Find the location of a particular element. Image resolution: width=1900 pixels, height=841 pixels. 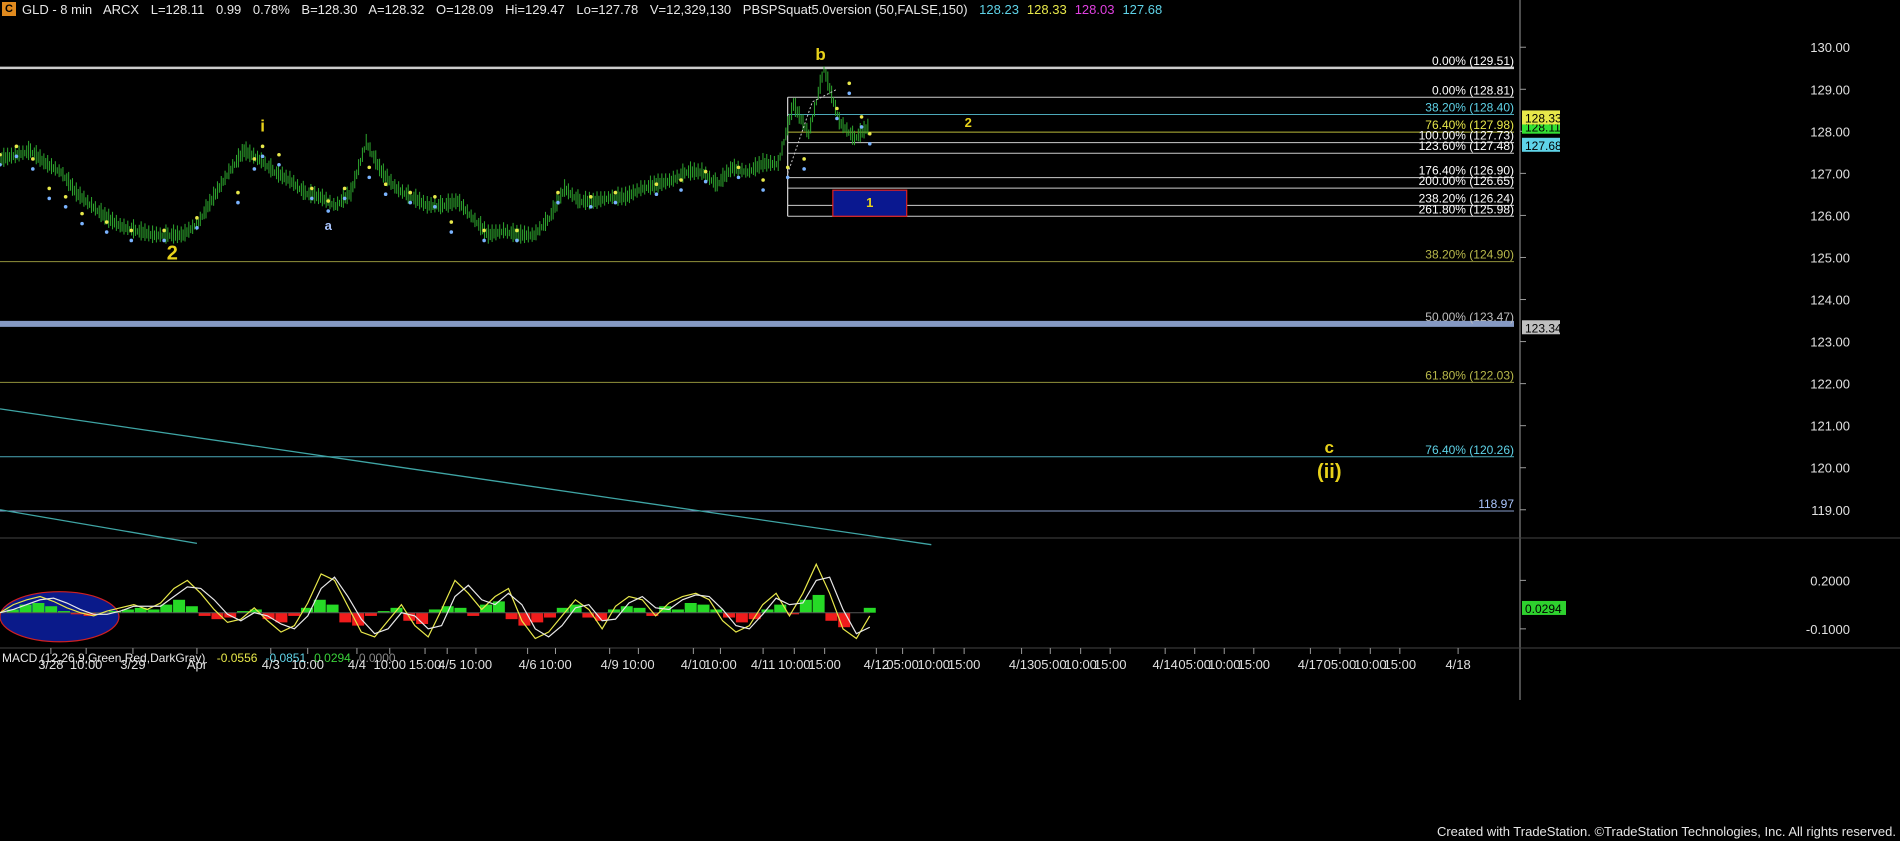

x-tick-label-5: 10:00 is located at coordinates (307, 664).